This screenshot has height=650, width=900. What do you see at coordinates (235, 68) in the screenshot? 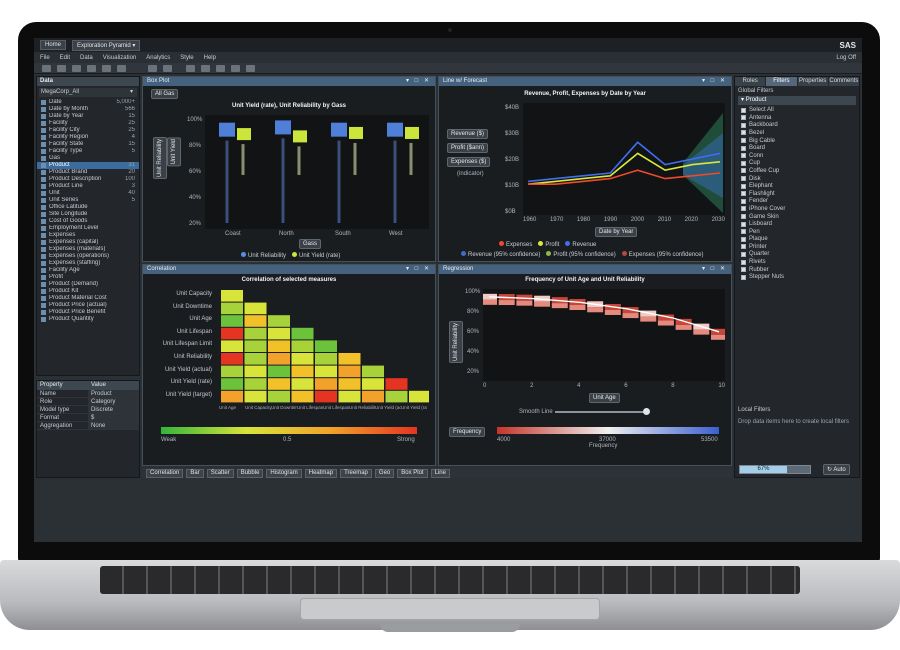
I see `layout-column-icon` at bounding box center [235, 68].